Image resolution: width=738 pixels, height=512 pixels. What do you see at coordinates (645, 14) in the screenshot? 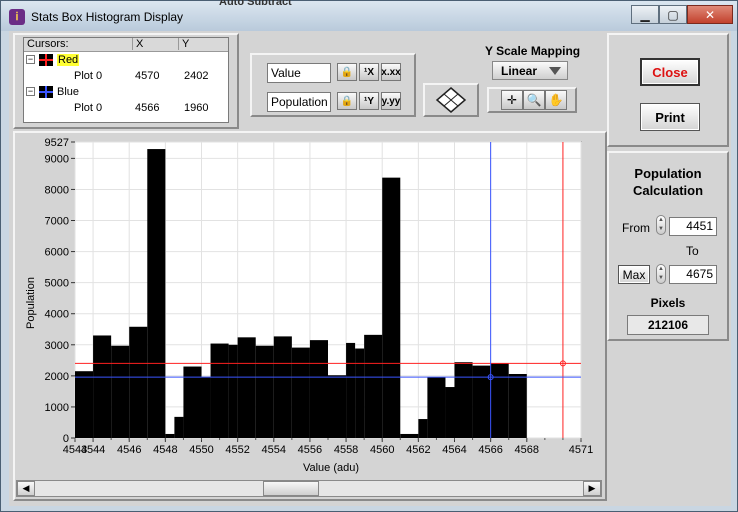
I see `minimize-button: ▁` at bounding box center [645, 14].